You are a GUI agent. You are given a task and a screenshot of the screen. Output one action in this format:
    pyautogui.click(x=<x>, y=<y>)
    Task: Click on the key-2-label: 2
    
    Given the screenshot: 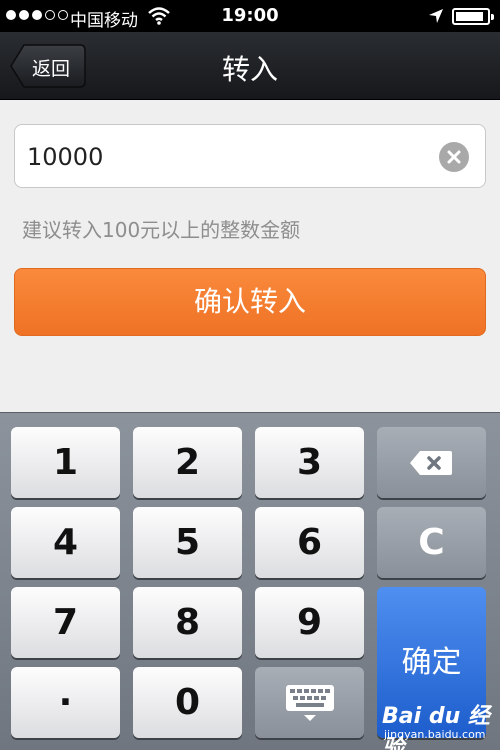 What is the action you would take?
    pyautogui.click(x=187, y=462)
    